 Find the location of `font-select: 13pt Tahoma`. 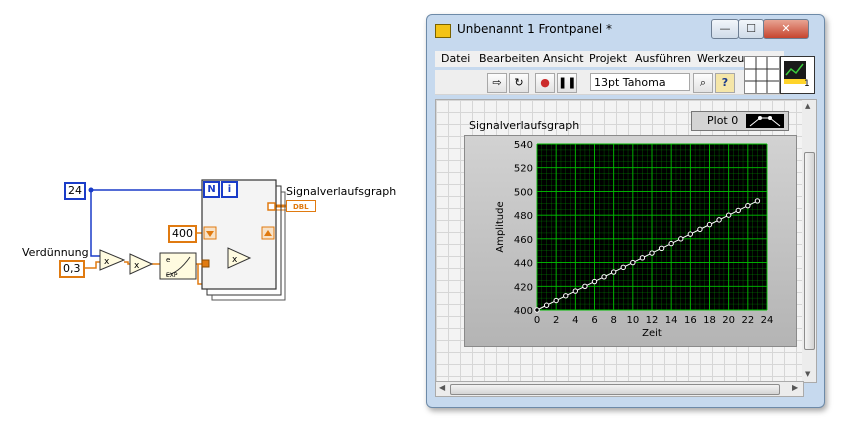

font-select: 13pt Tahoma is located at coordinates (640, 82).